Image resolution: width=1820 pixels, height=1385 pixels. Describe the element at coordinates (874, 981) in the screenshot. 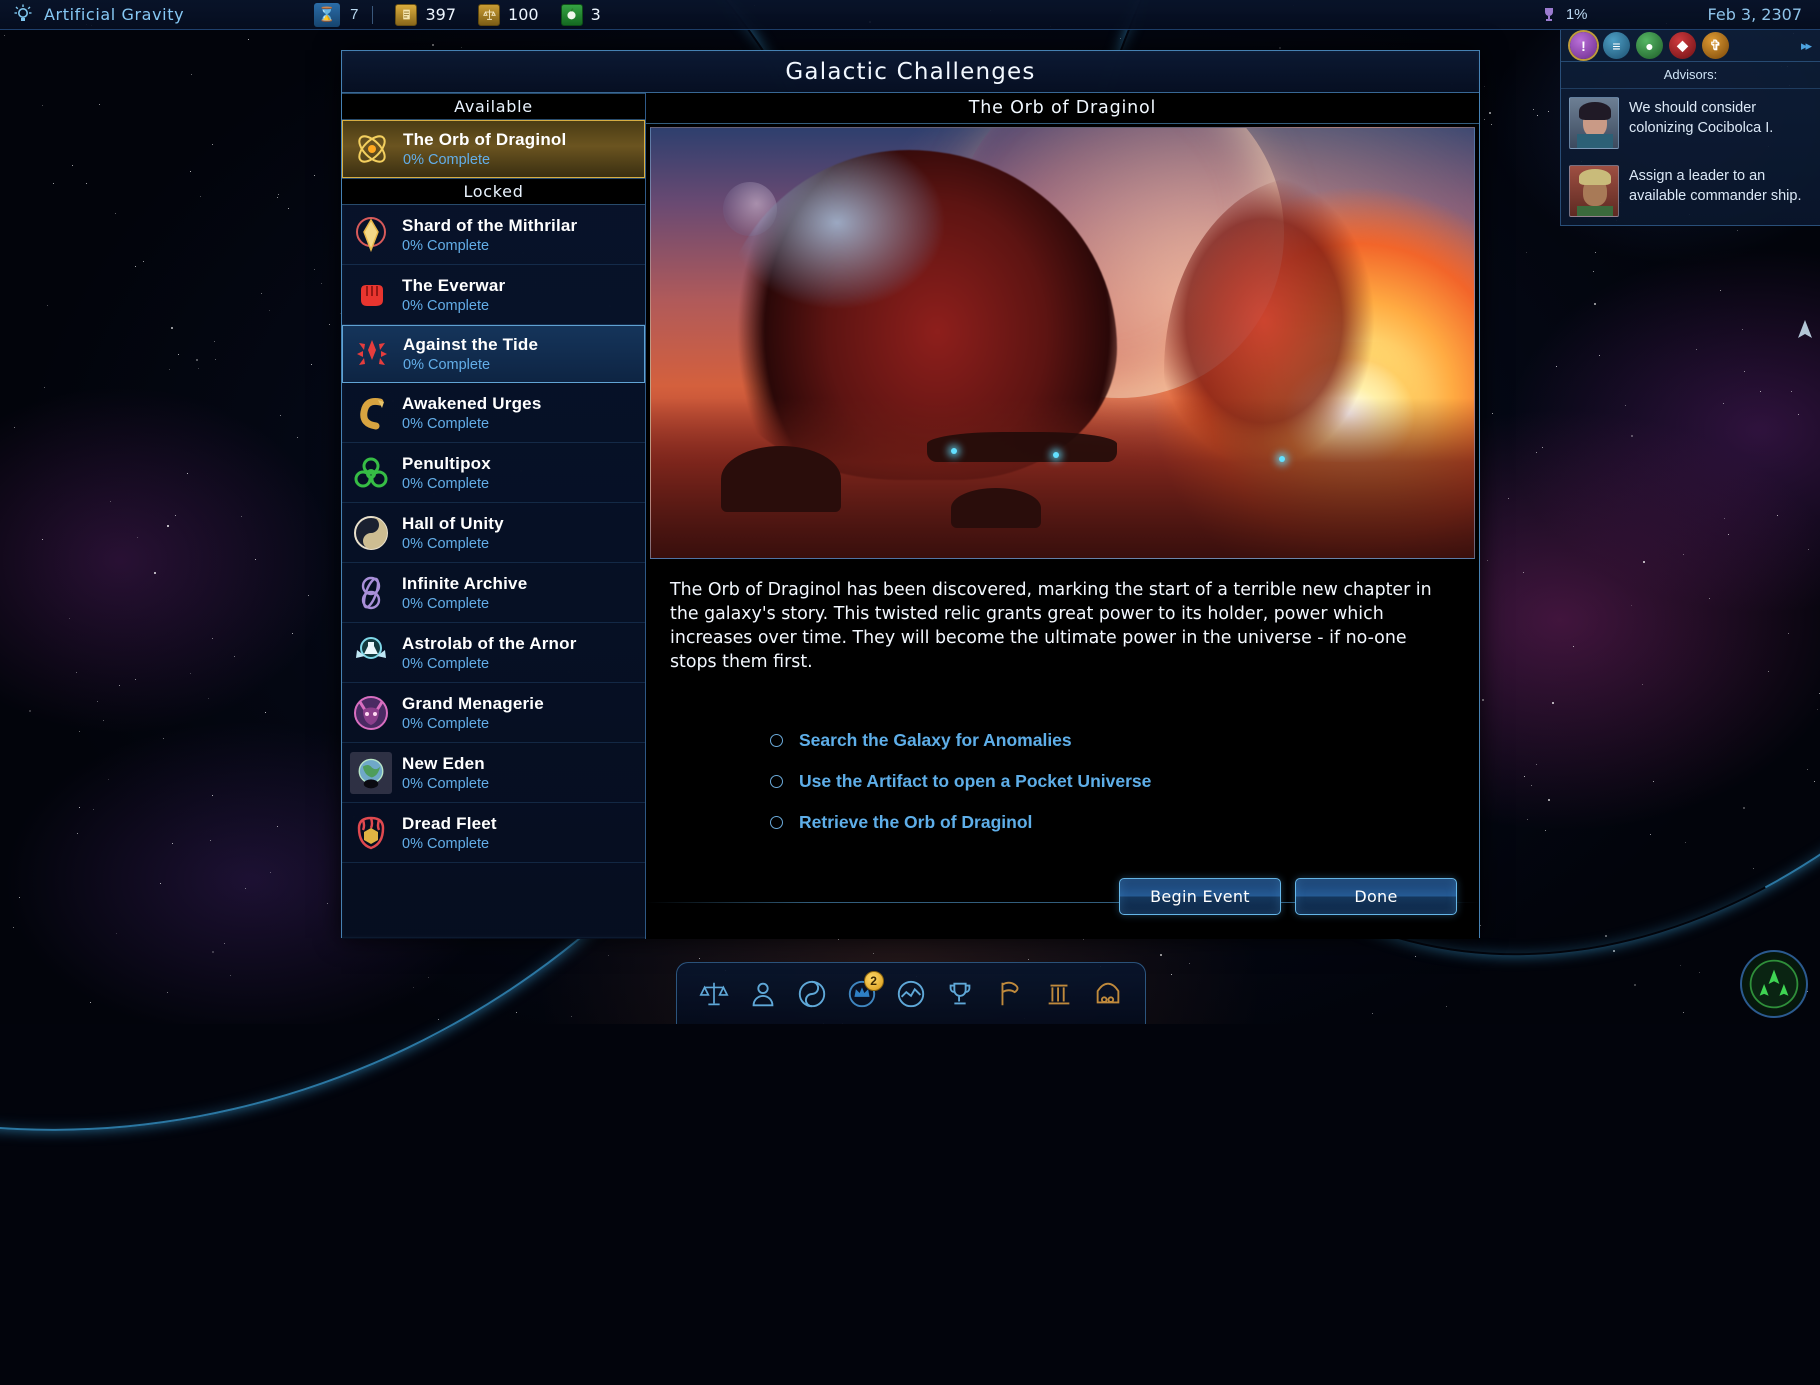

I see `notification-badge: 2` at that location.